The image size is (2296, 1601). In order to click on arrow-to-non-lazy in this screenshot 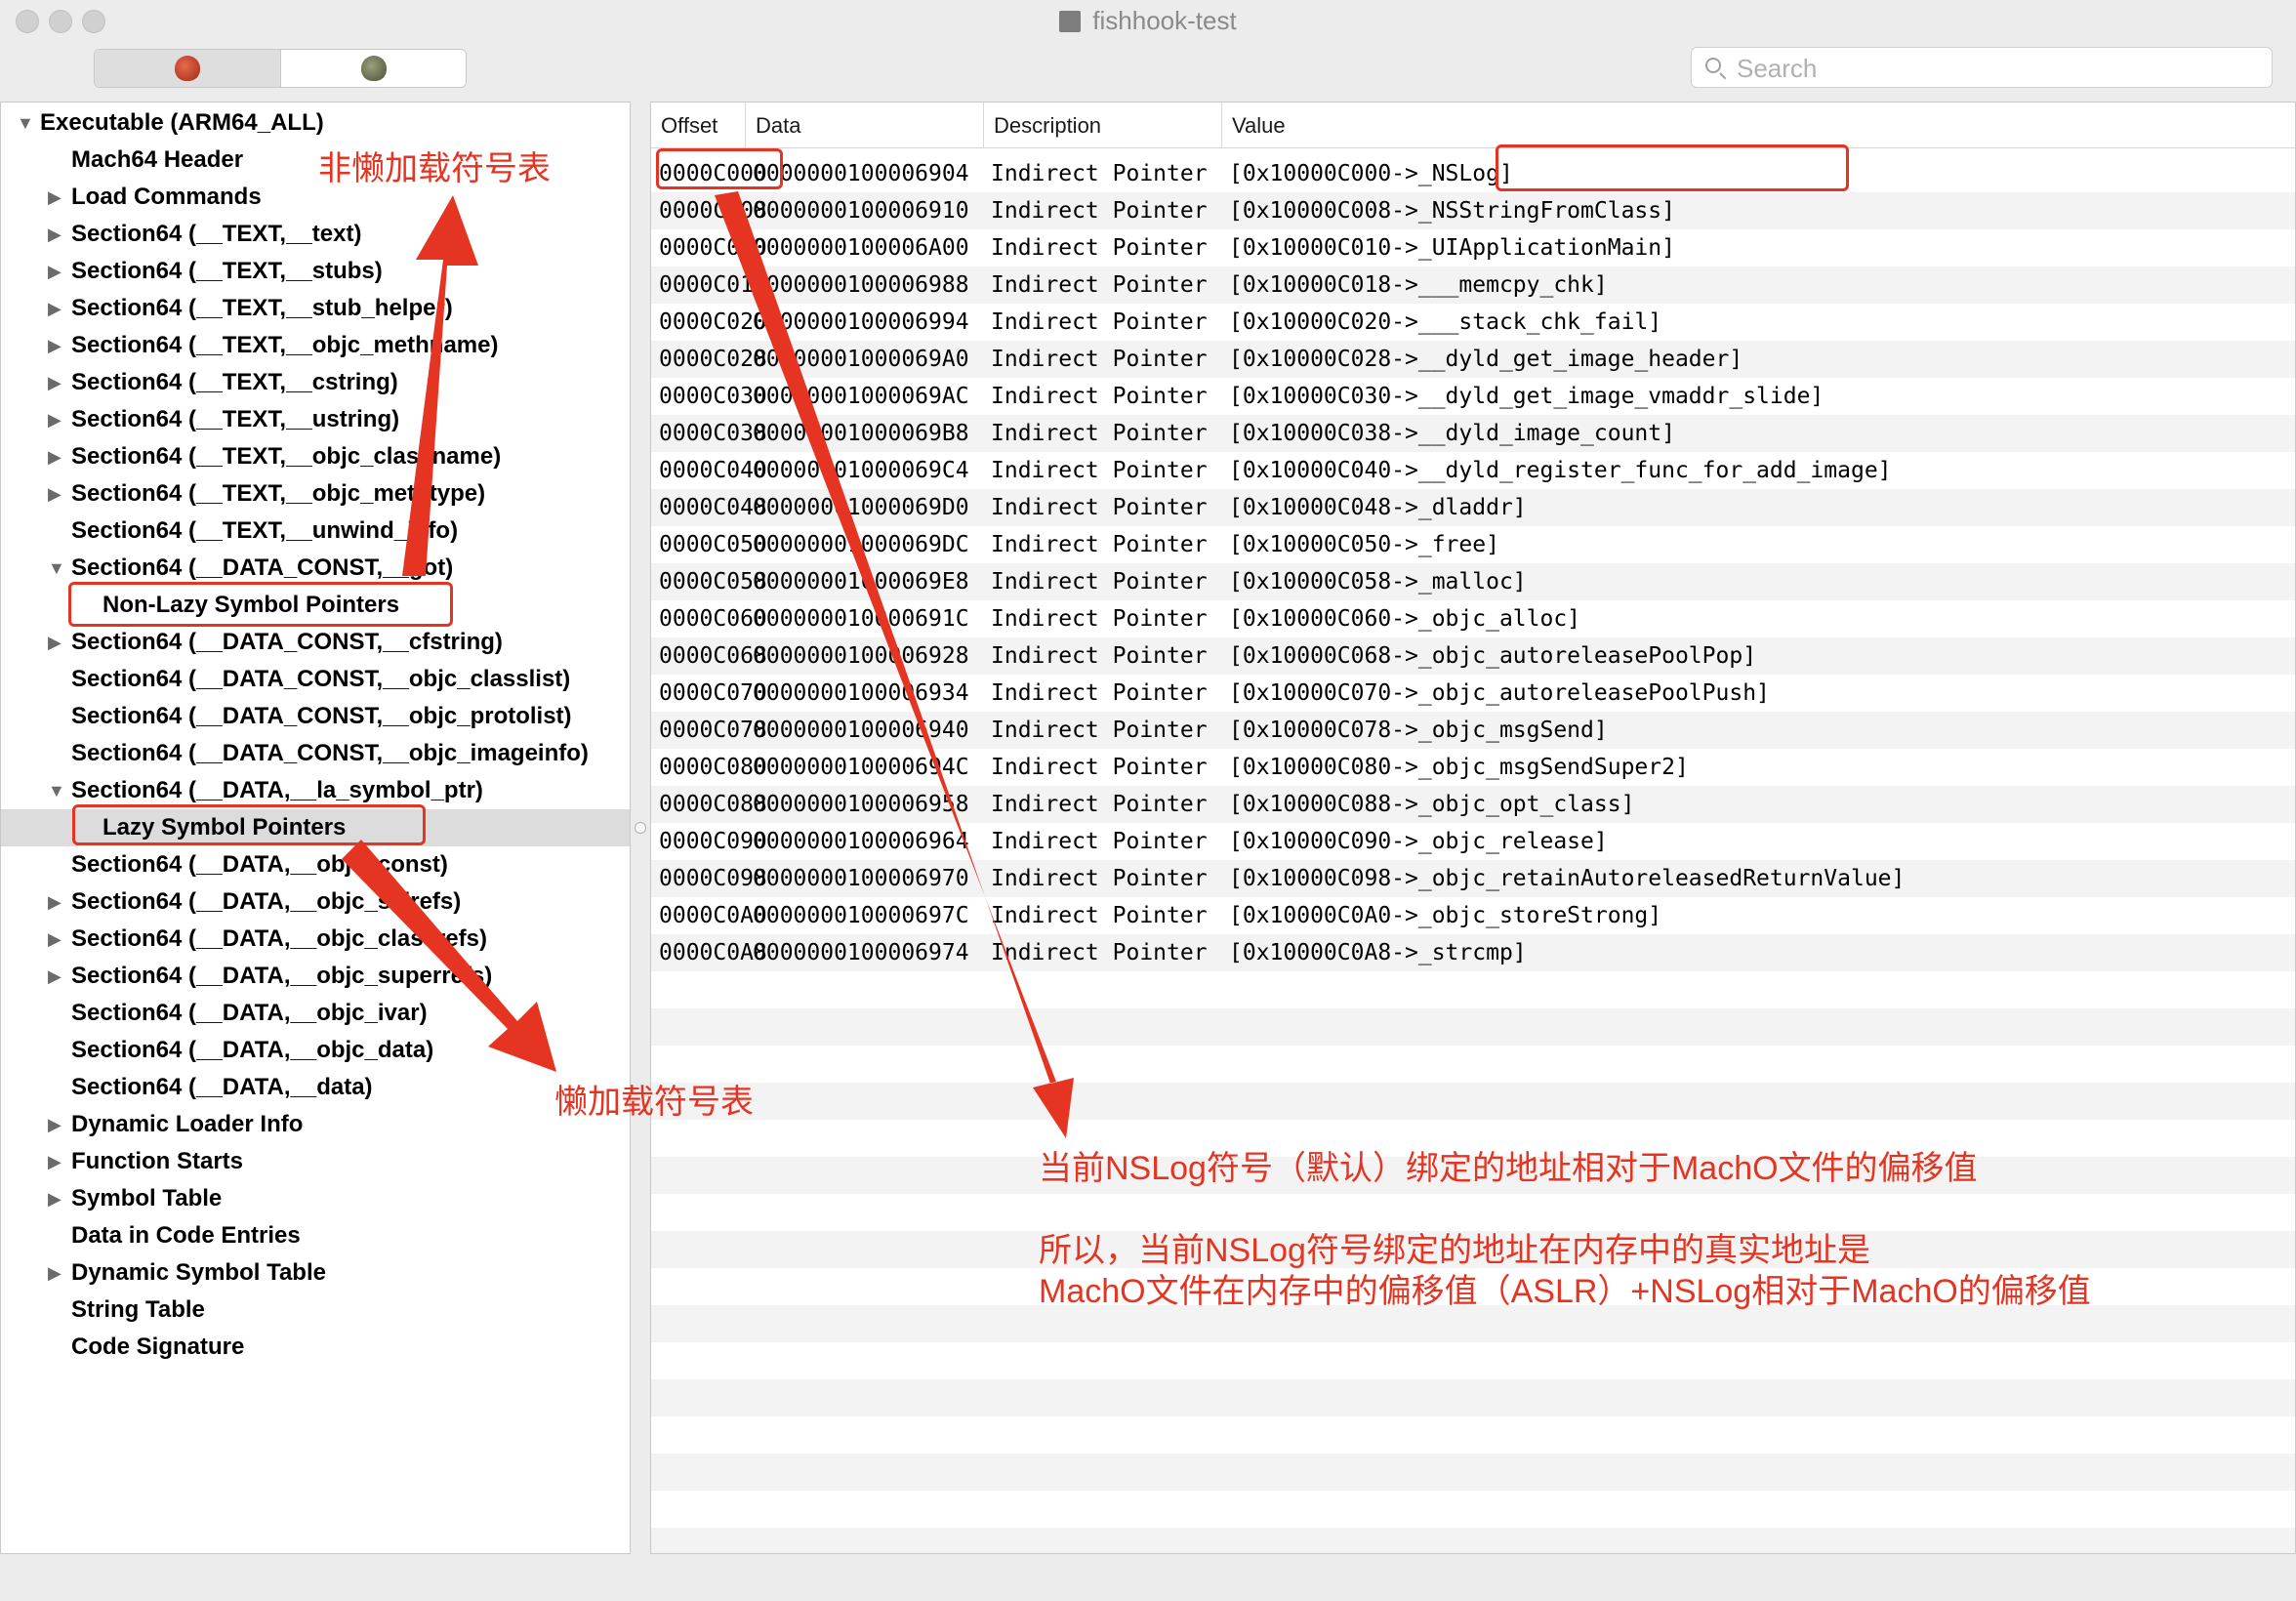, I will do `click(440, 385)`.